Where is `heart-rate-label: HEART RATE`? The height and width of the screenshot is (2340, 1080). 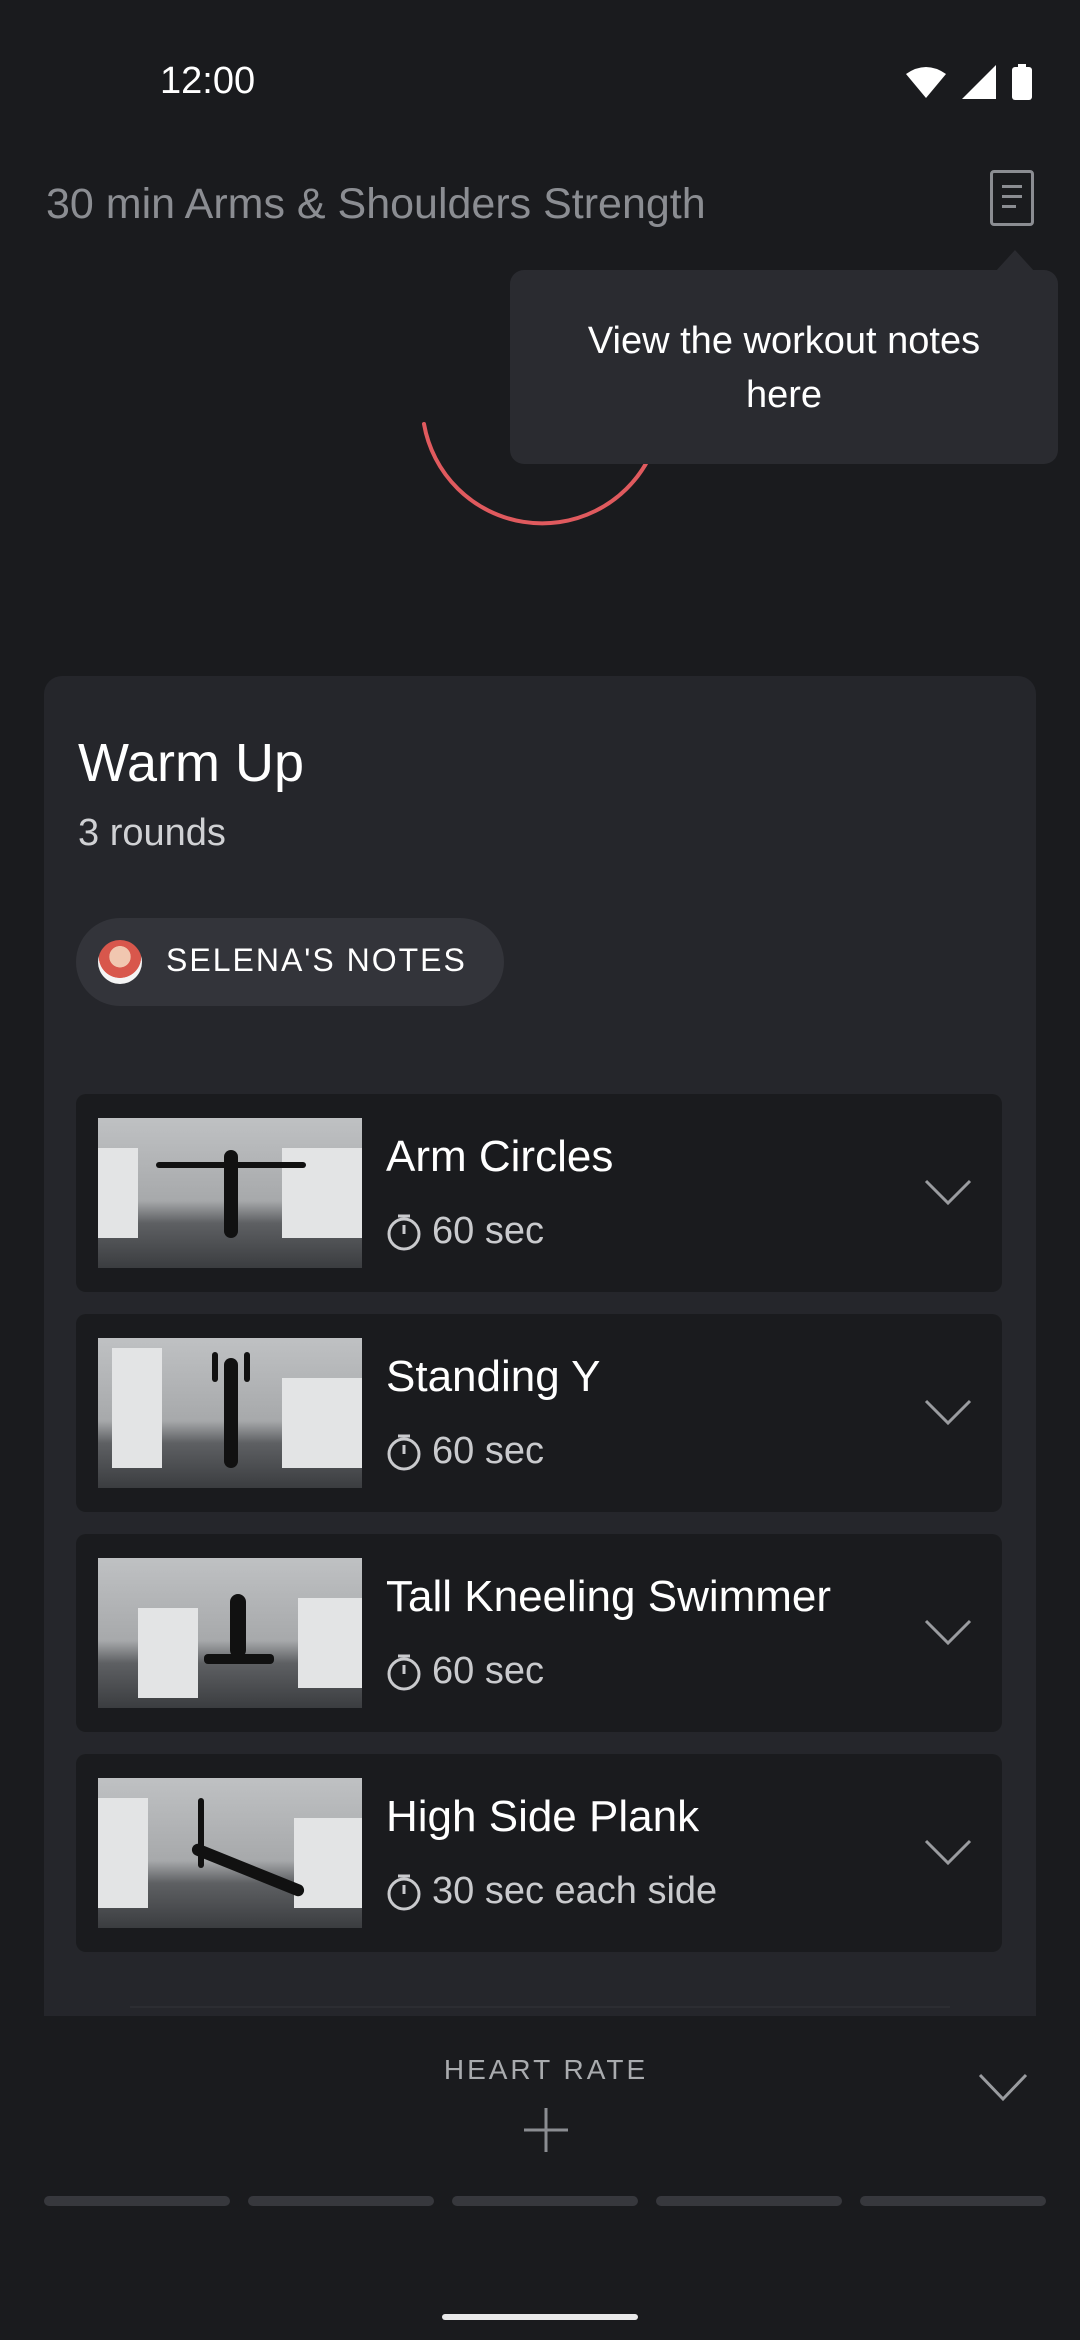 heart-rate-label: HEART RATE is located at coordinates (546, 2069).